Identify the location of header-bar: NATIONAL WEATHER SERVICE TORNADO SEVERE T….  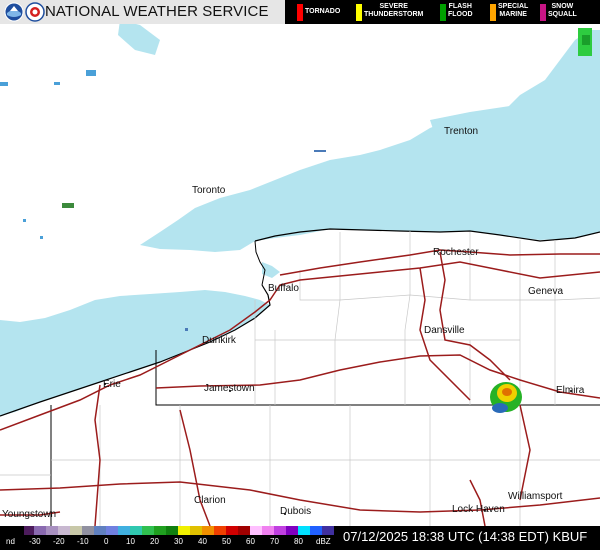
(300, 12).